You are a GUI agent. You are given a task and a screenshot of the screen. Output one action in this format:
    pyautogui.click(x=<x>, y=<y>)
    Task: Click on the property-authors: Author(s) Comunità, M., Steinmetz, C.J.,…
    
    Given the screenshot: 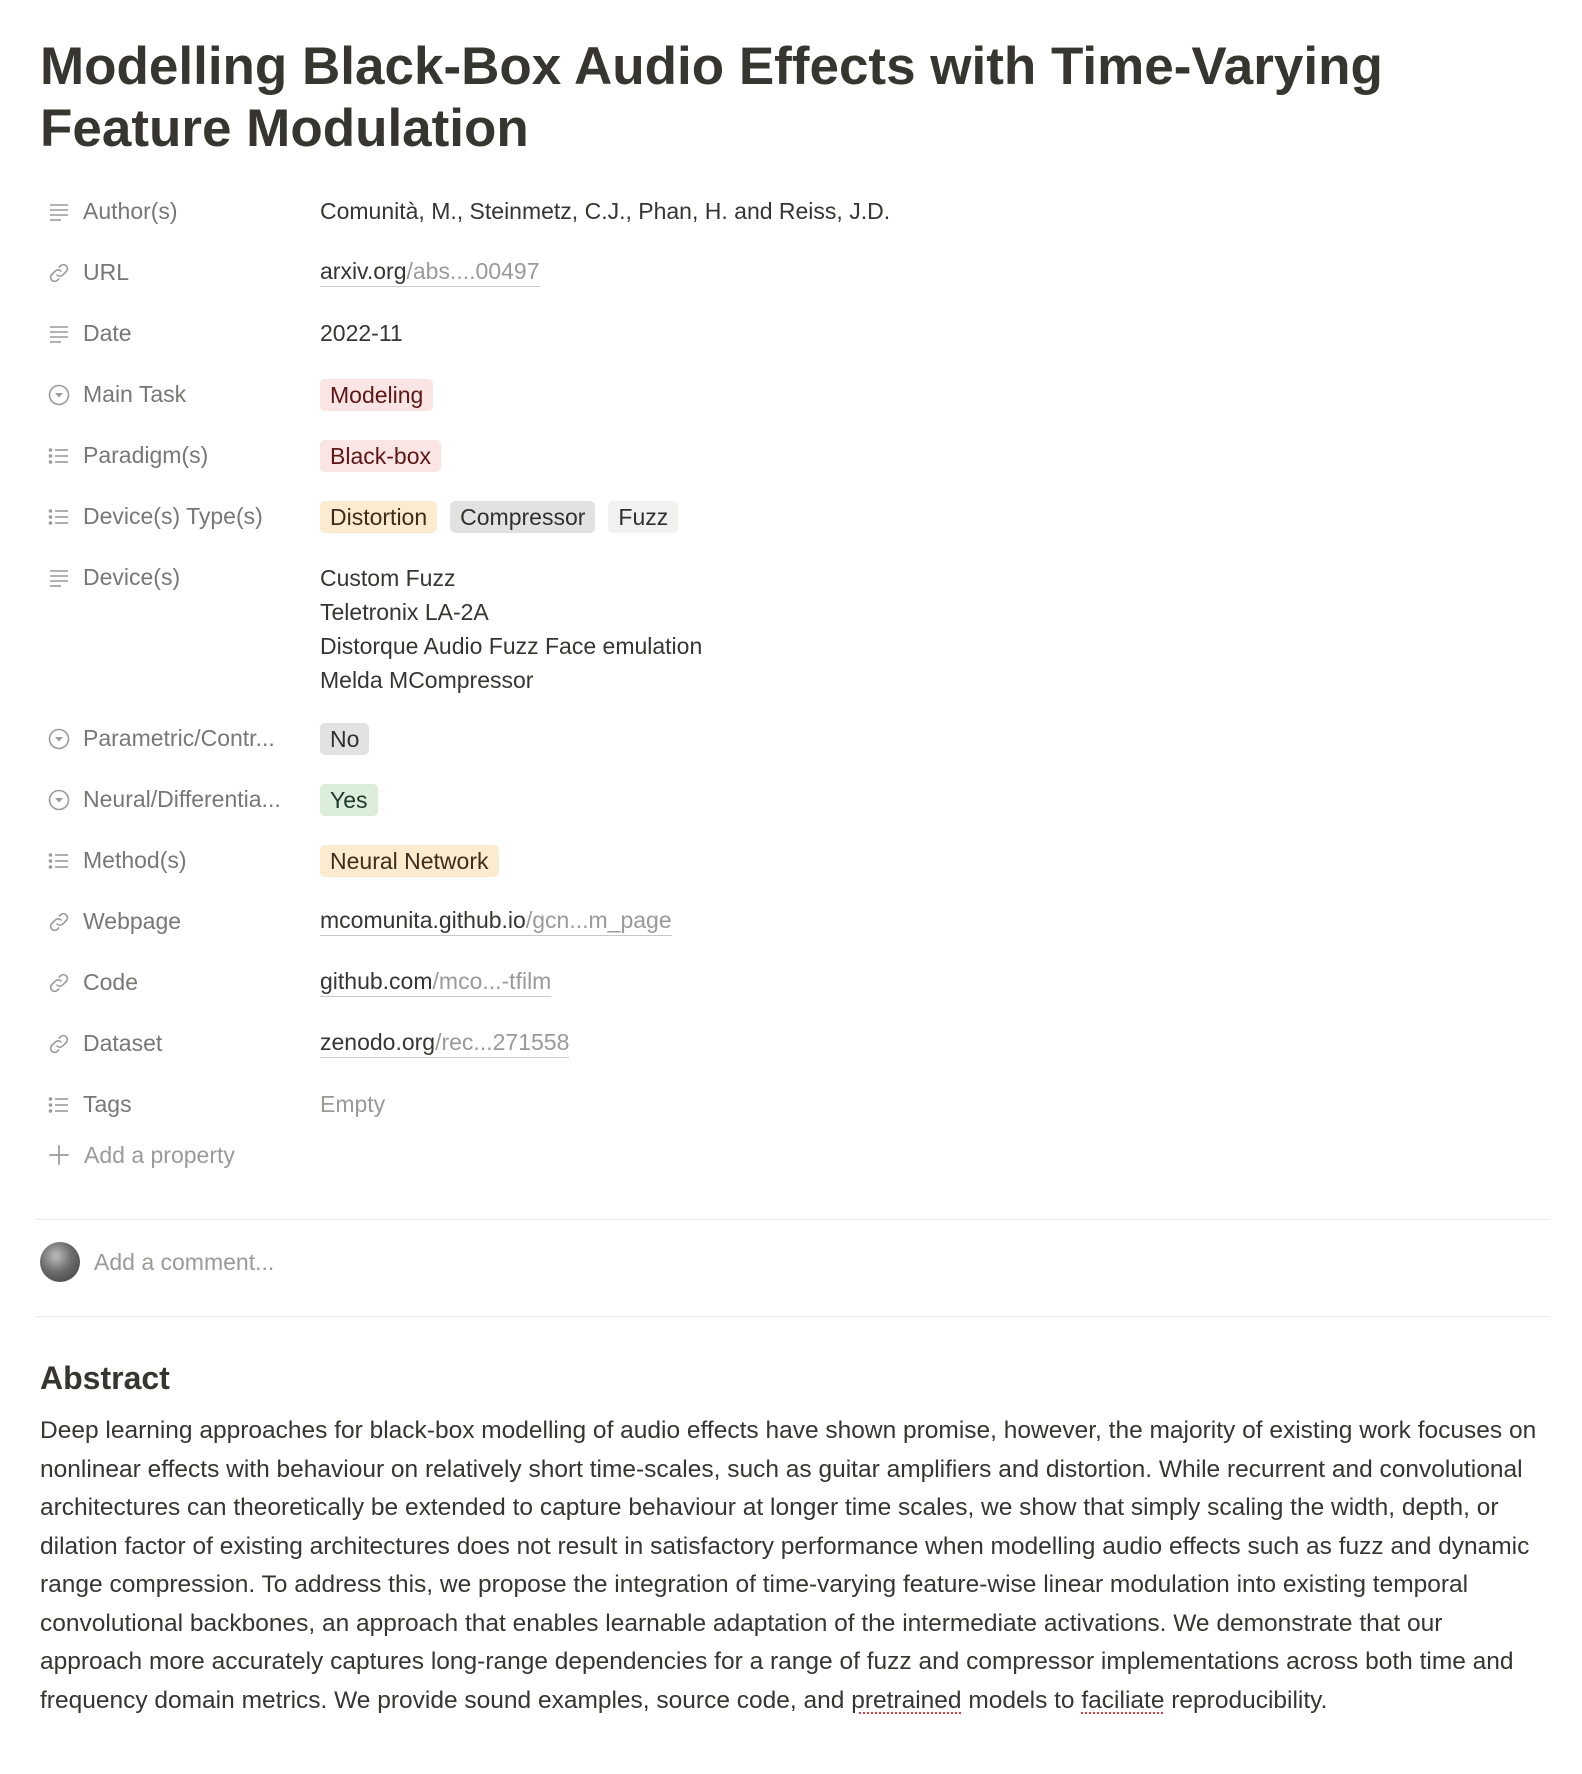 What is the action you would take?
    pyautogui.click(x=795, y=211)
    